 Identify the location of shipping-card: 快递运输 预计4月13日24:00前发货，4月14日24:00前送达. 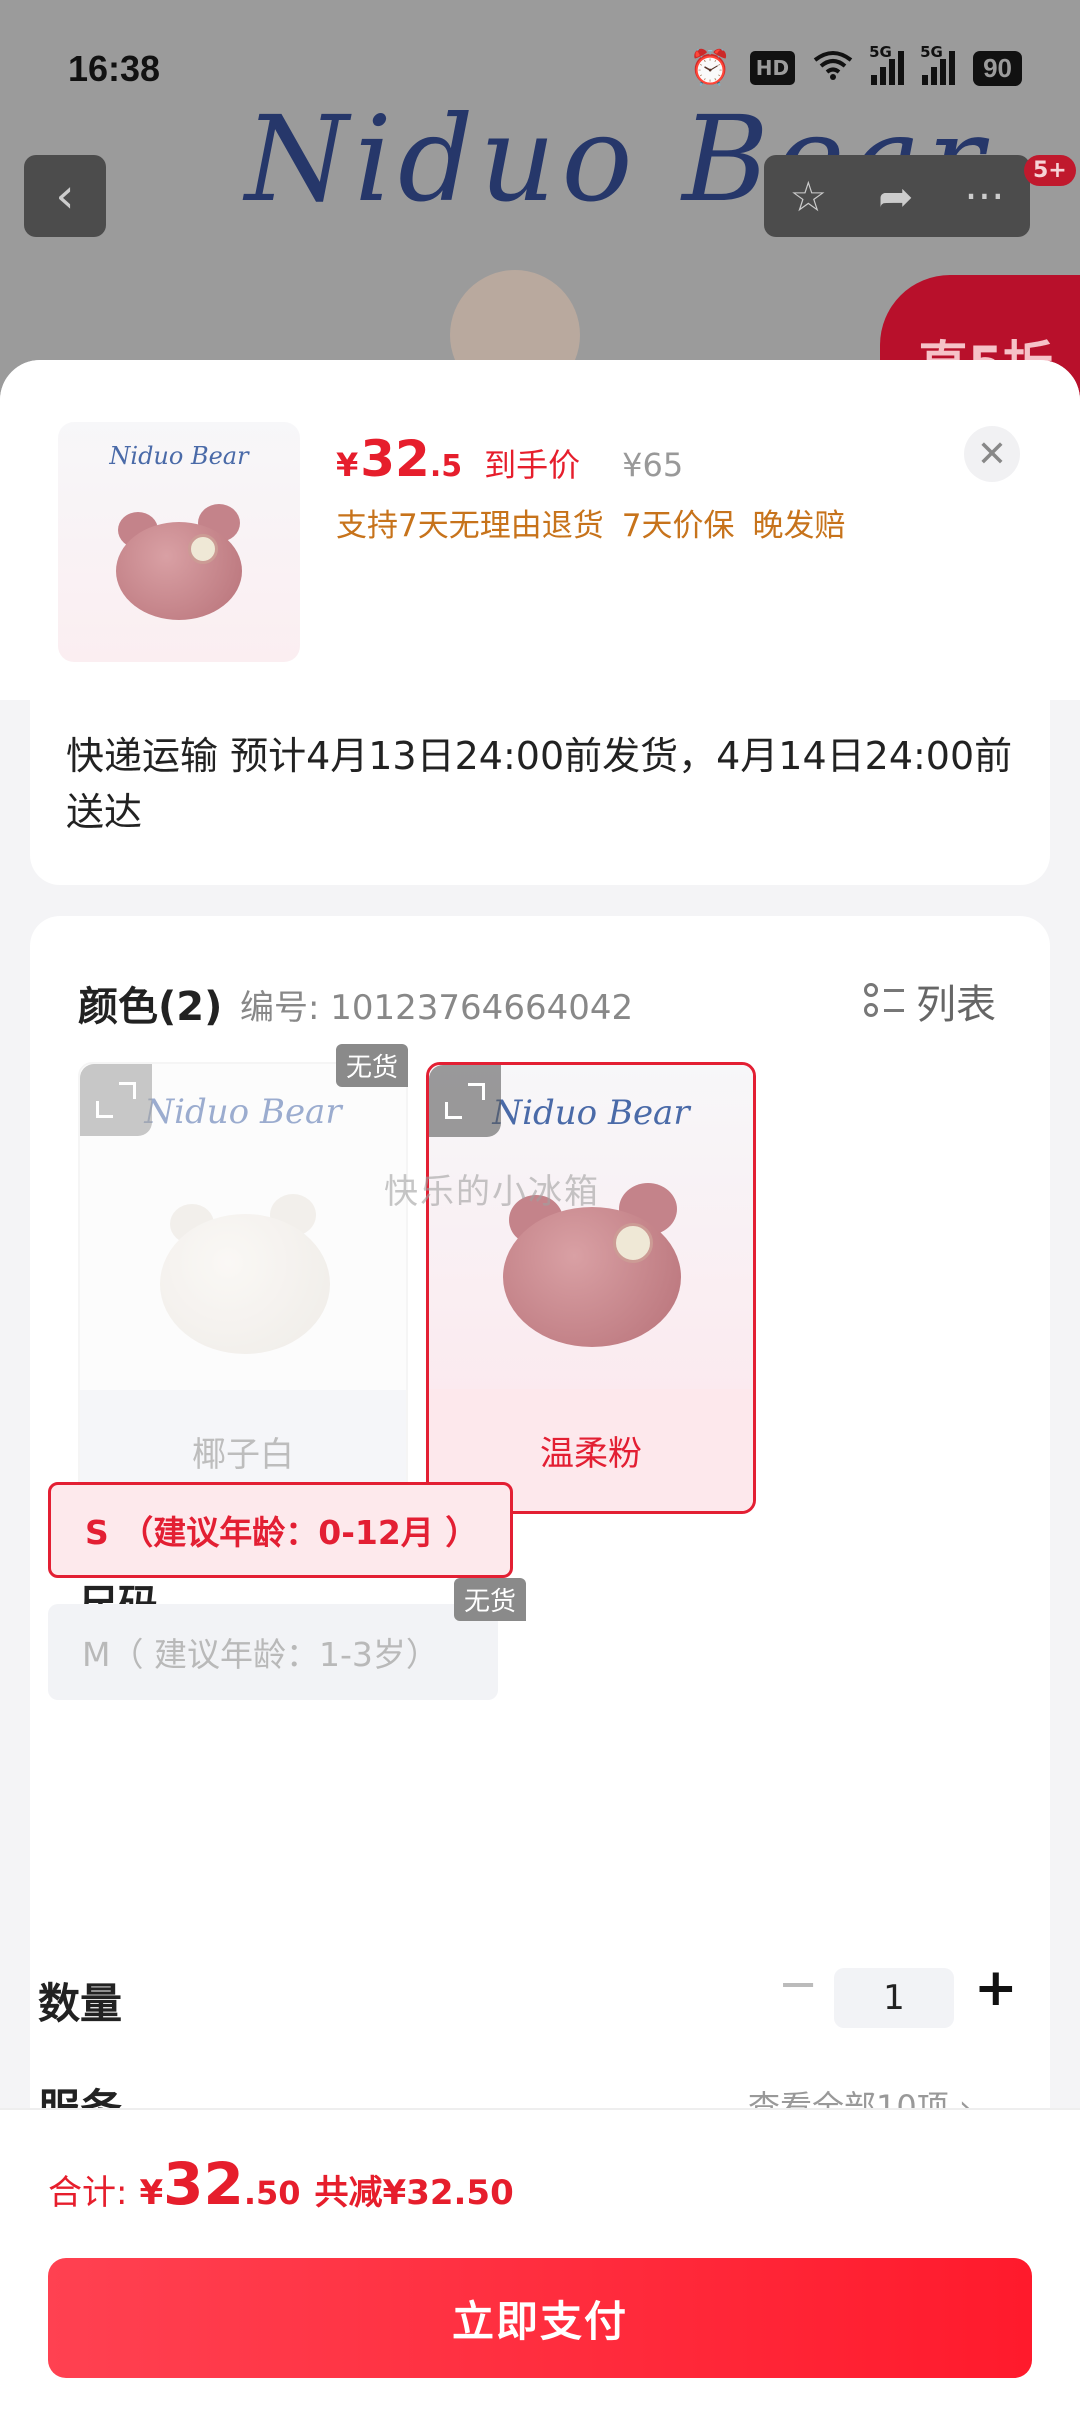
(540, 792).